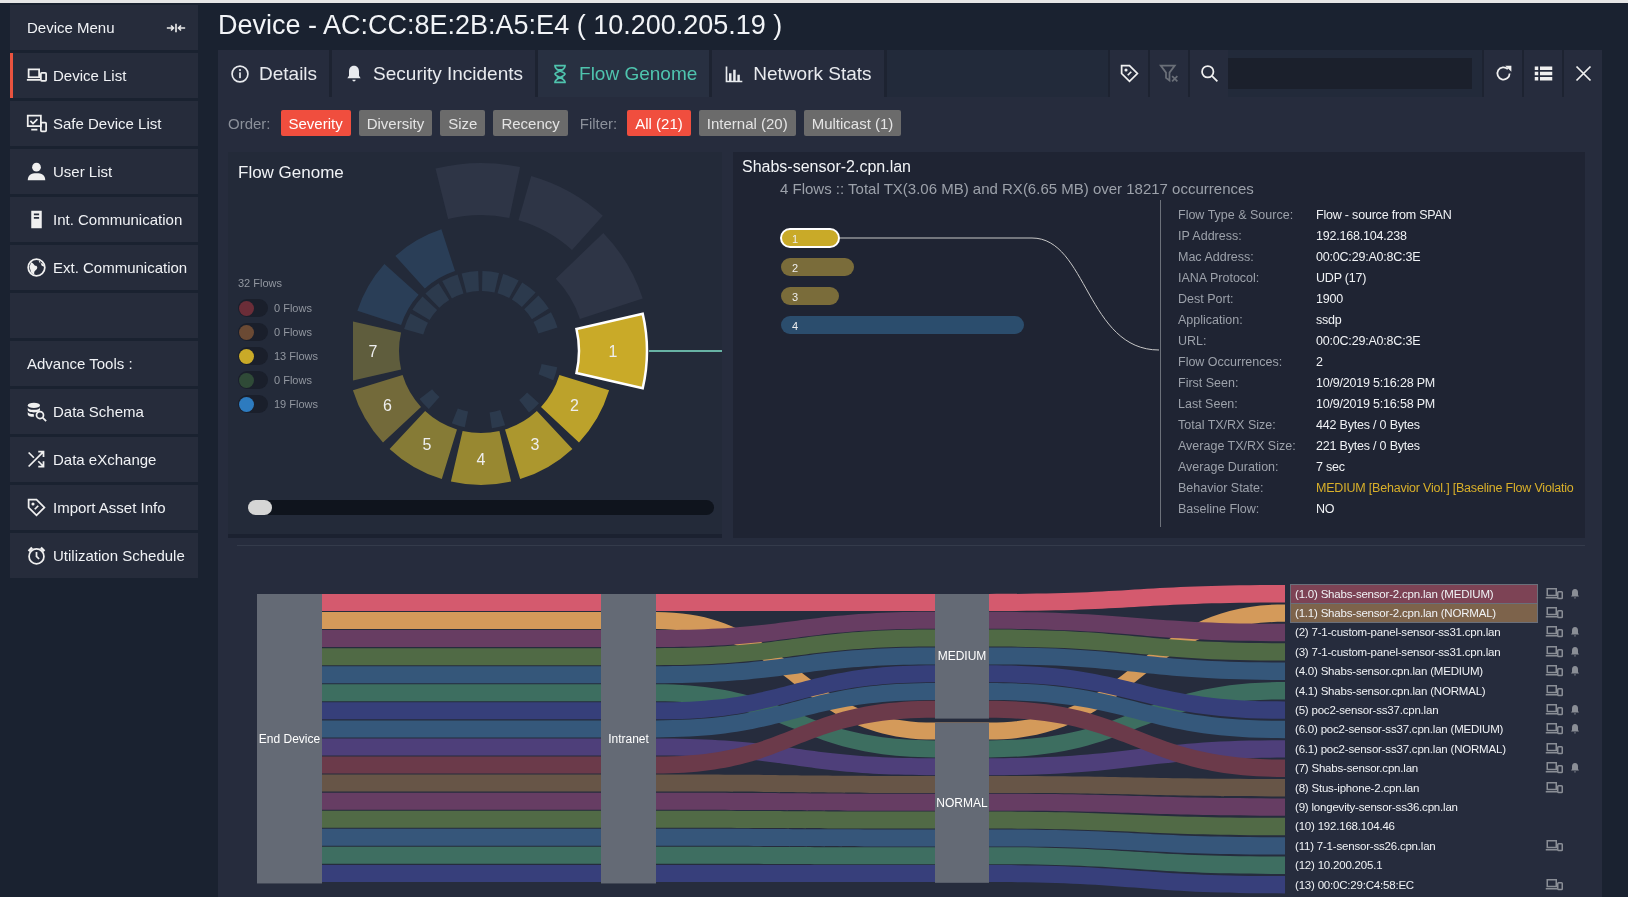 This screenshot has width=1628, height=897. What do you see at coordinates (1414, 729) in the screenshot?
I see `device-label: (6.0) poc2-sensor-ss37.cpn.lan (MEDIUM)` at bounding box center [1414, 729].